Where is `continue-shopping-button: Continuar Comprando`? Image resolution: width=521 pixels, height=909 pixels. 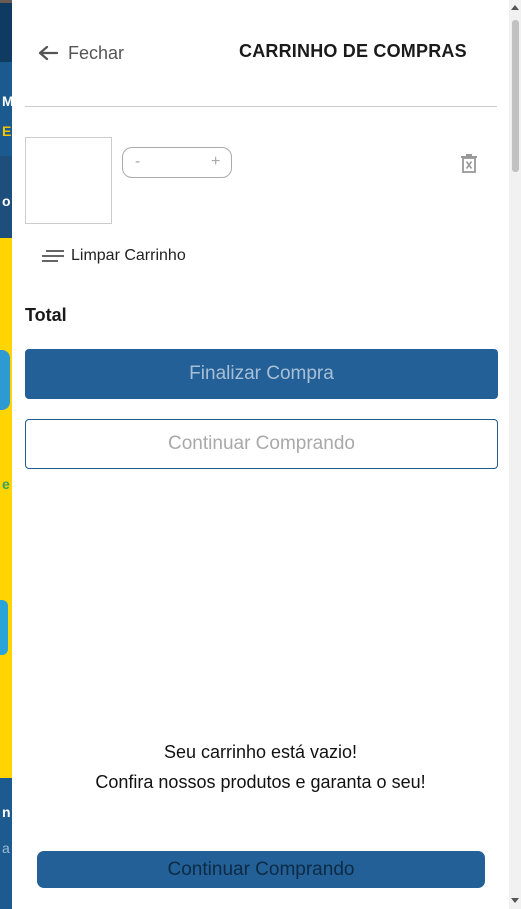 continue-shopping-button: Continuar Comprando is located at coordinates (261, 444).